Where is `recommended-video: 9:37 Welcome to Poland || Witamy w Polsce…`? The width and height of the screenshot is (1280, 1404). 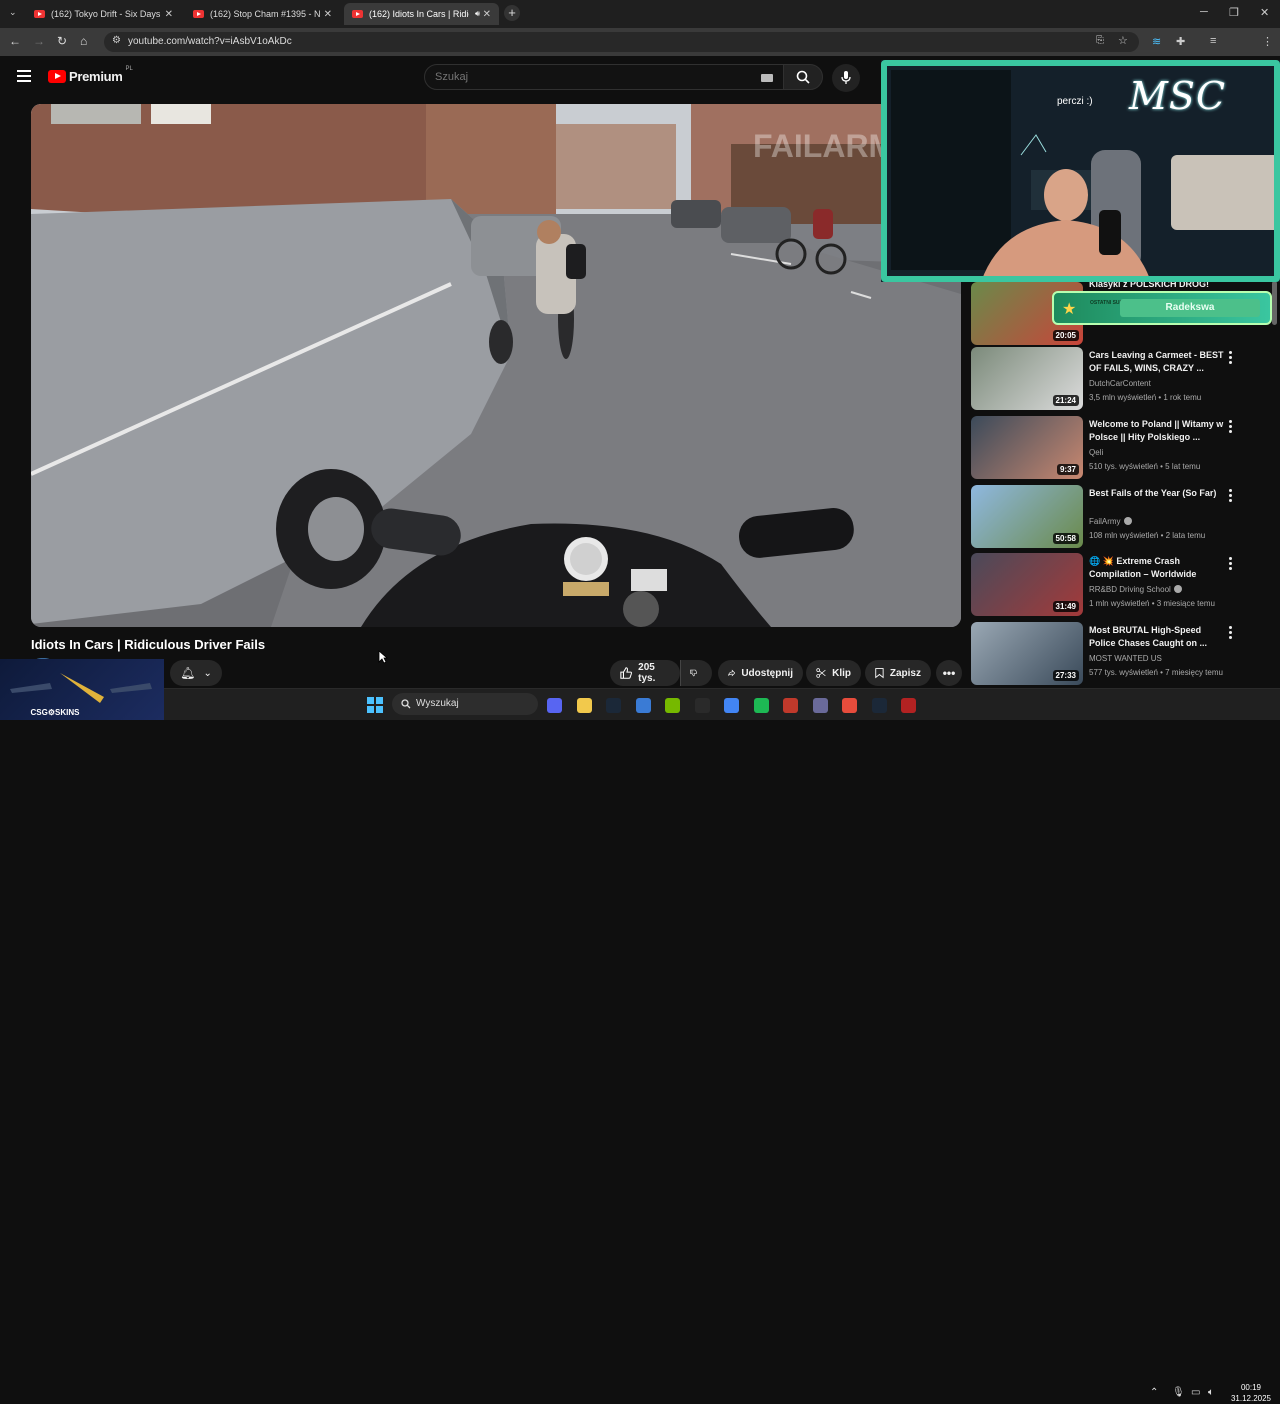 recommended-video: 9:37 Welcome to Poland || Witamy w Polsce… is located at coordinates (1116, 448).